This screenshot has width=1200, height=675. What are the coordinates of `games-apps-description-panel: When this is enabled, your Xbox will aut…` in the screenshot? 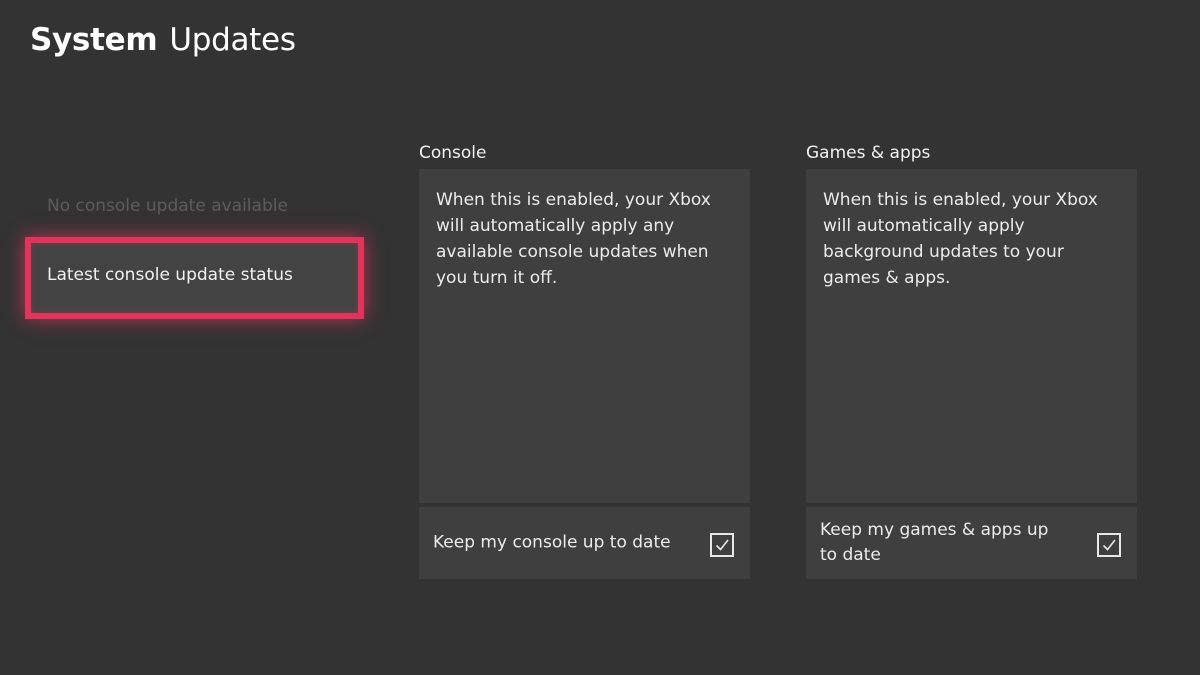 It's located at (971, 336).